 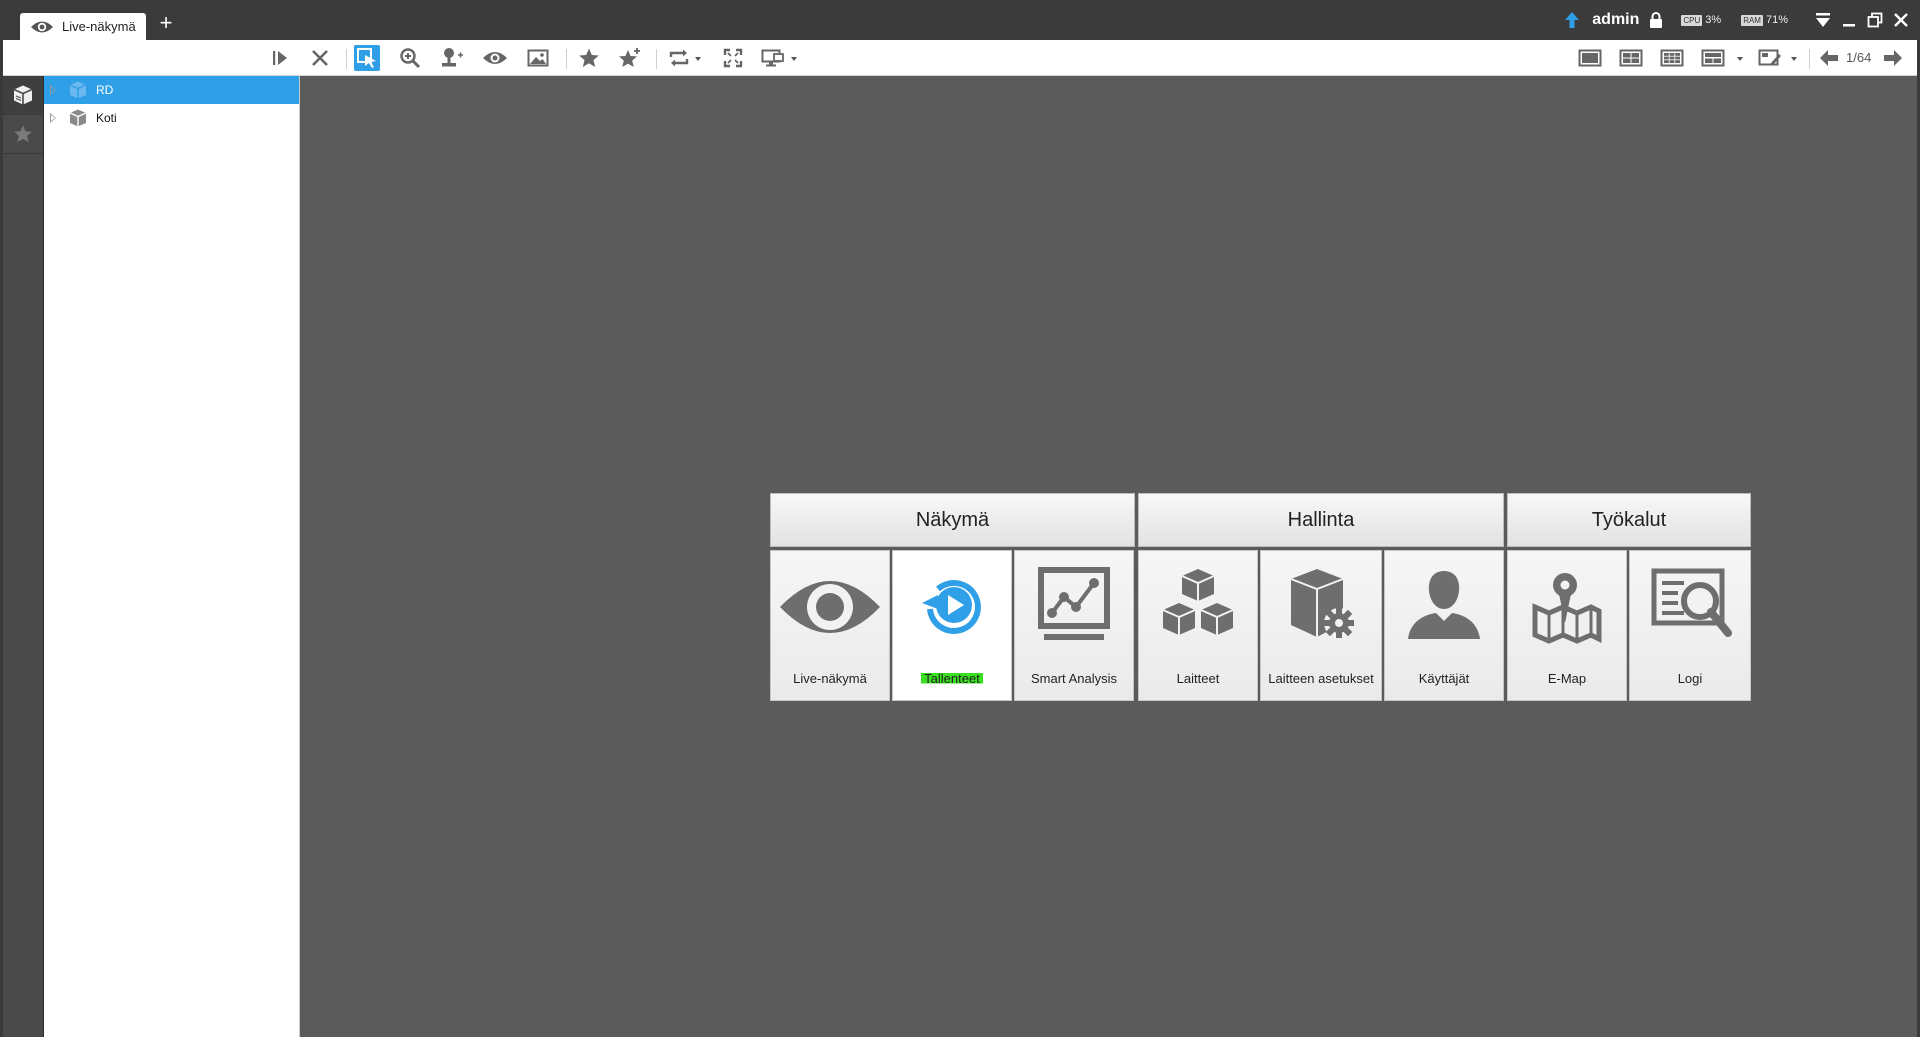 I want to click on fullscreen-icon, so click(x=733, y=58).